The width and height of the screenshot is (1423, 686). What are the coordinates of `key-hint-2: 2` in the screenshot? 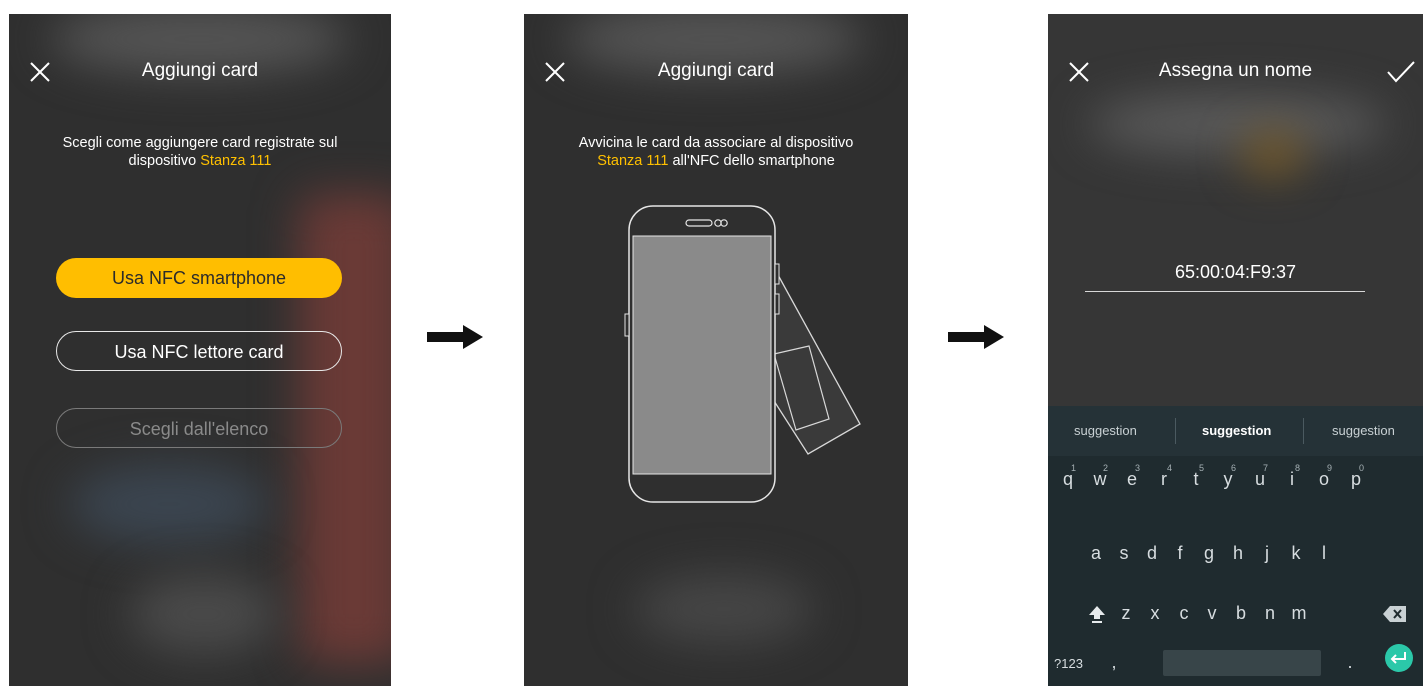 It's located at (1106, 468).